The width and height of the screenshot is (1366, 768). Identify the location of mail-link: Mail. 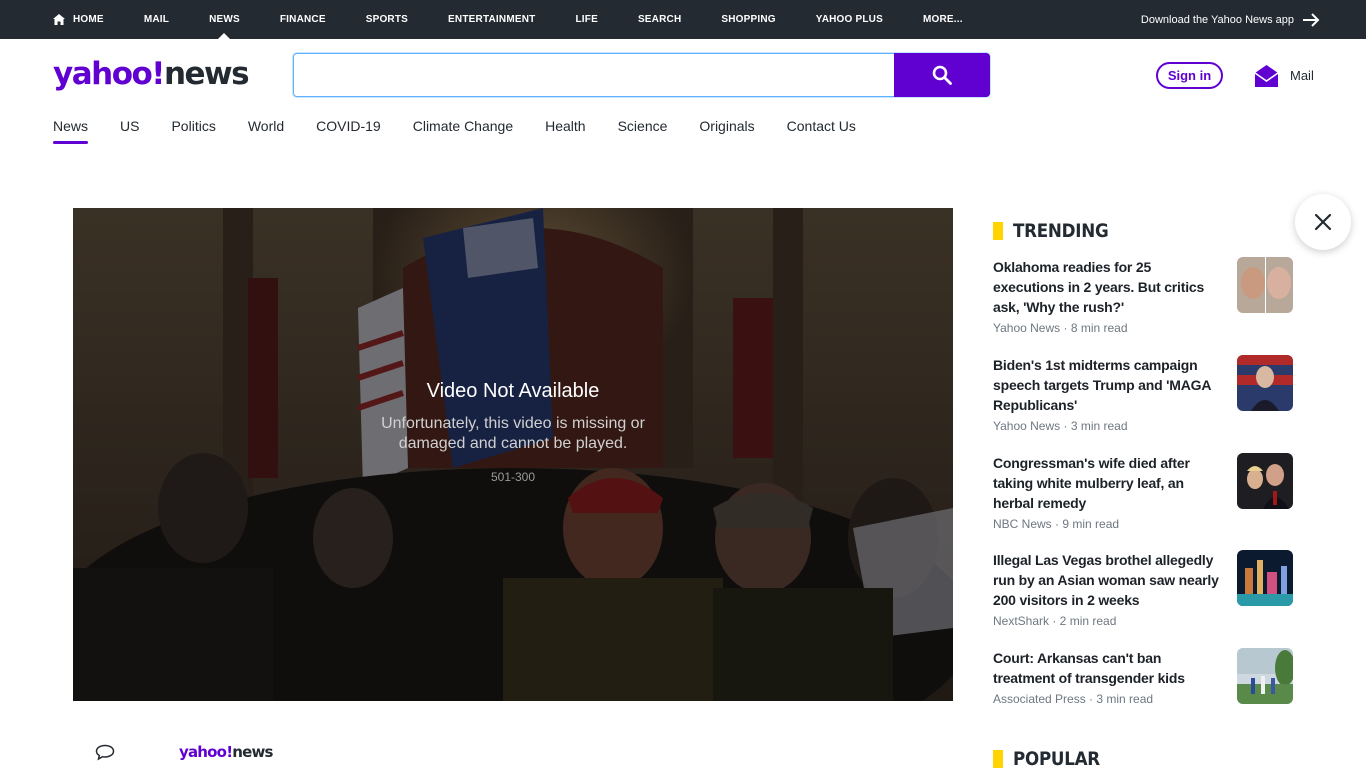
(1284, 75).